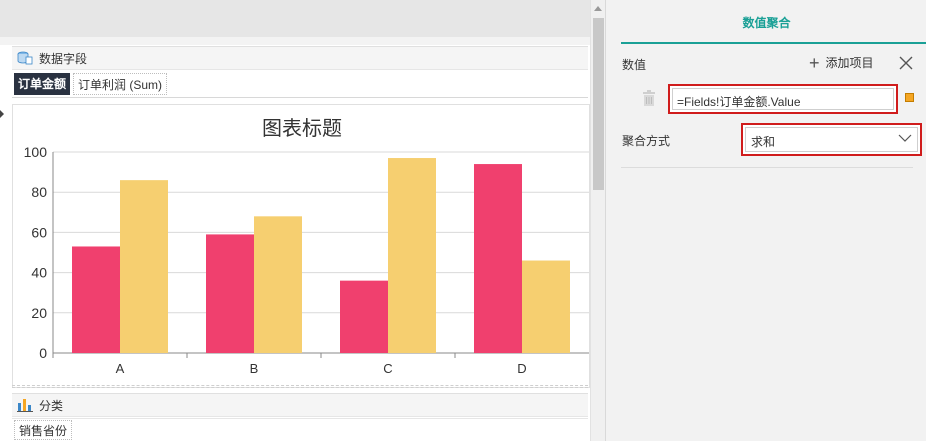  What do you see at coordinates (51, 405) in the screenshot?
I see `category-zone-label: 分类` at bounding box center [51, 405].